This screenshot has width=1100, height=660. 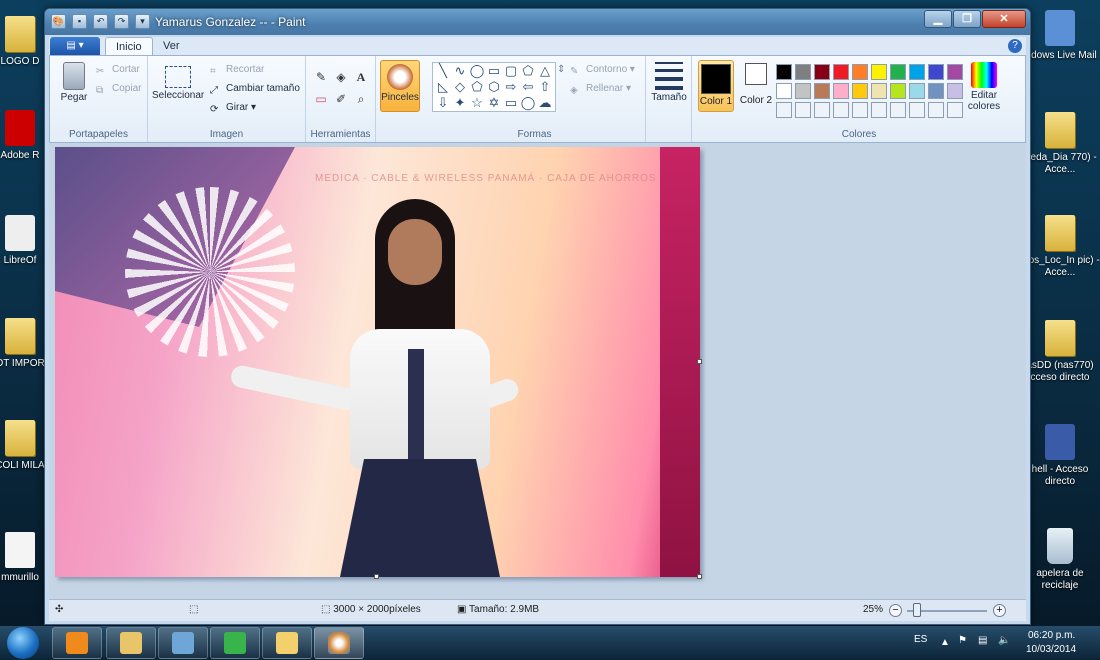 What do you see at coordinates (699, 361) in the screenshot?
I see `resize-handle-right` at bounding box center [699, 361].